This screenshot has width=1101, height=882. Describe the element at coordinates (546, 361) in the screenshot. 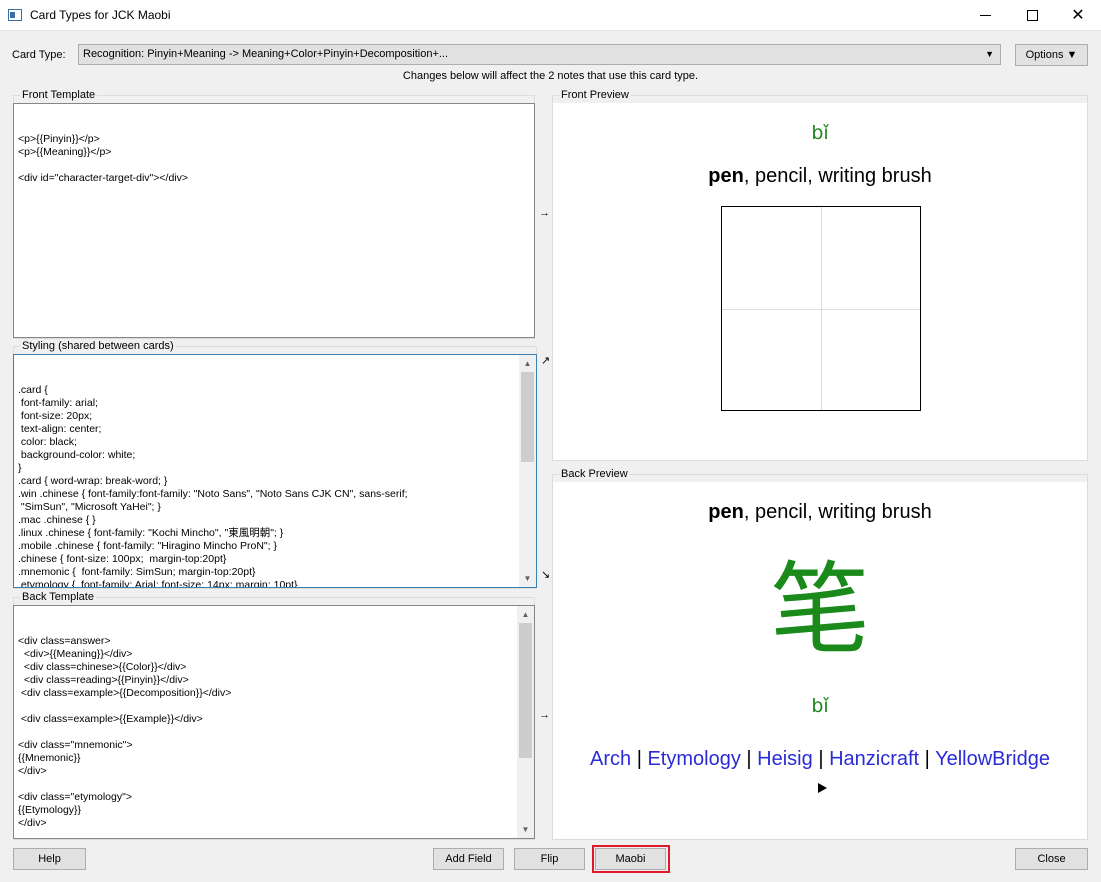

I see `styling-top-arrow-icon: ↗` at that location.